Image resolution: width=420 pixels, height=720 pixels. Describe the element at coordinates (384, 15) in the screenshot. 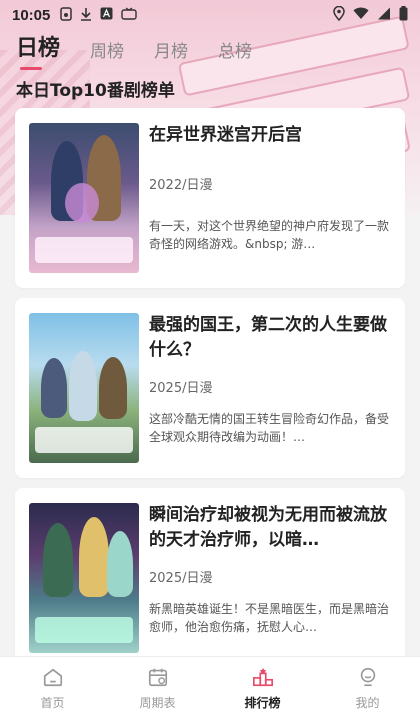

I see `signal-icon` at that location.